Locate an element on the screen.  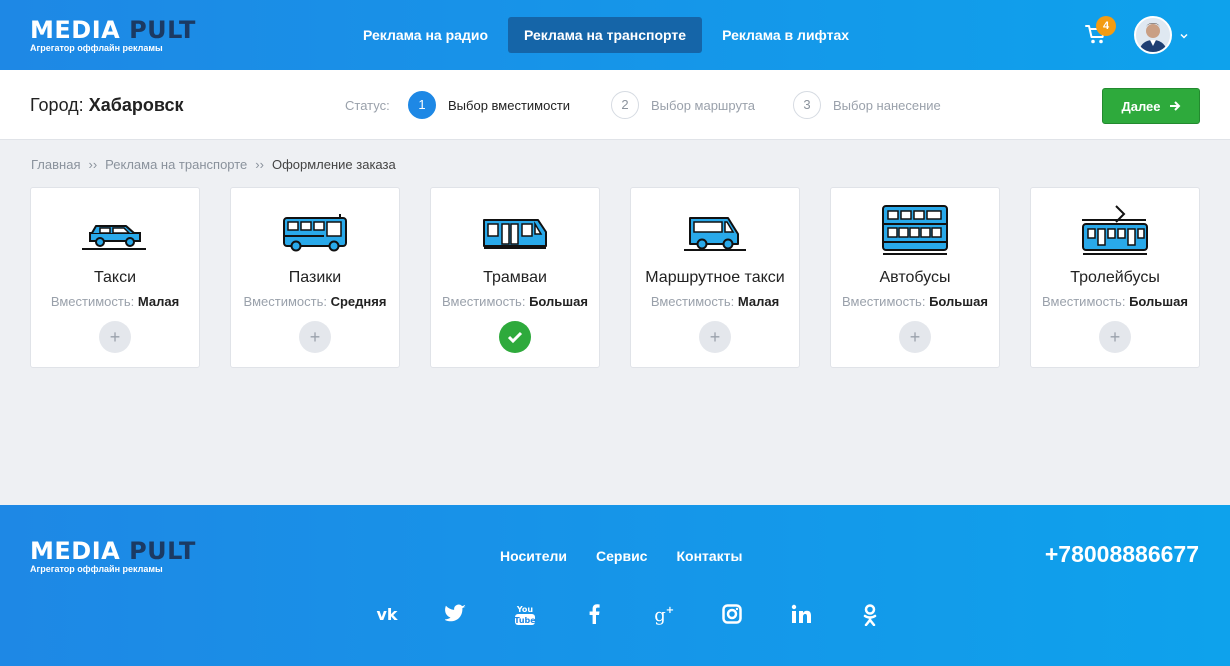
footer-link-contacts: Контакты is located at coordinates (709, 556).